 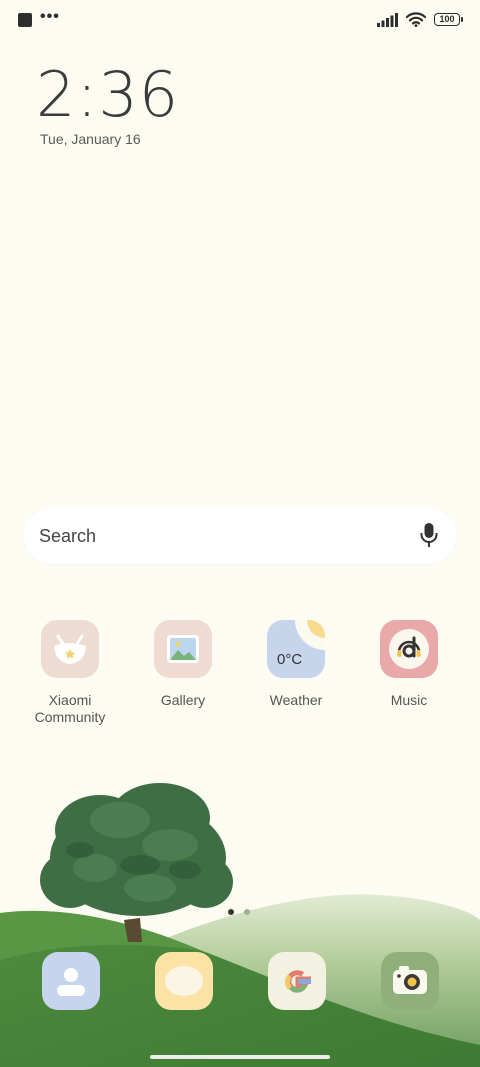 I want to click on app-label: Weather, so click(x=296, y=700).